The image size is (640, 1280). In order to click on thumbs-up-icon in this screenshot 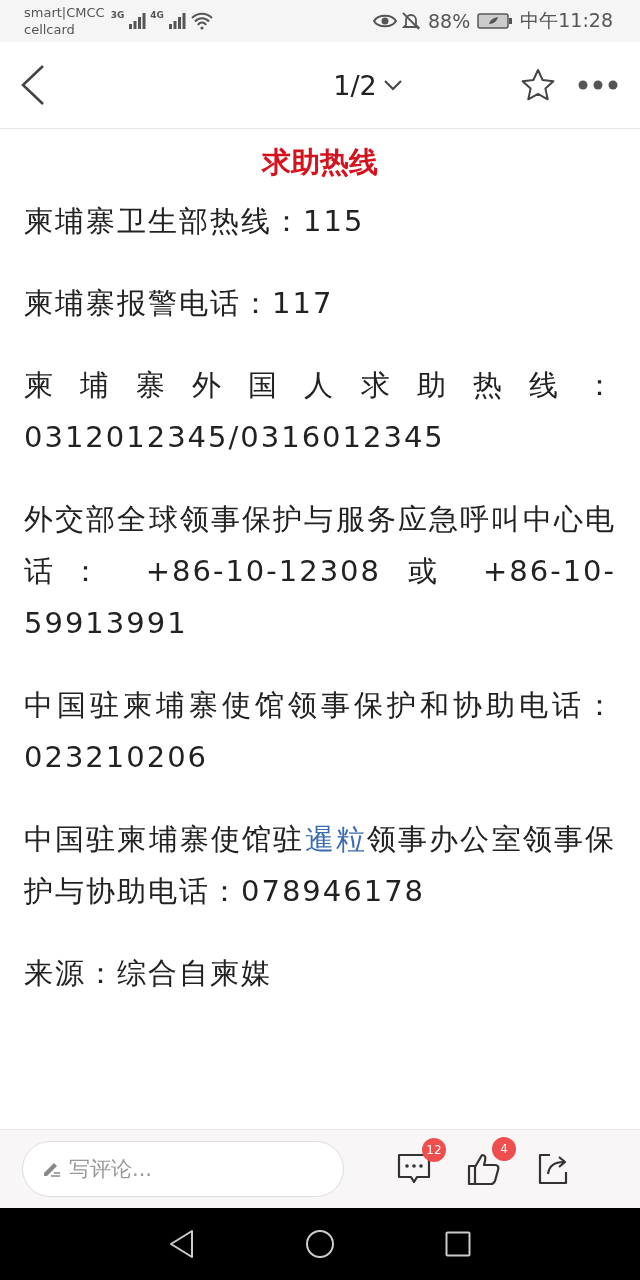, I will do `click(484, 1169)`.